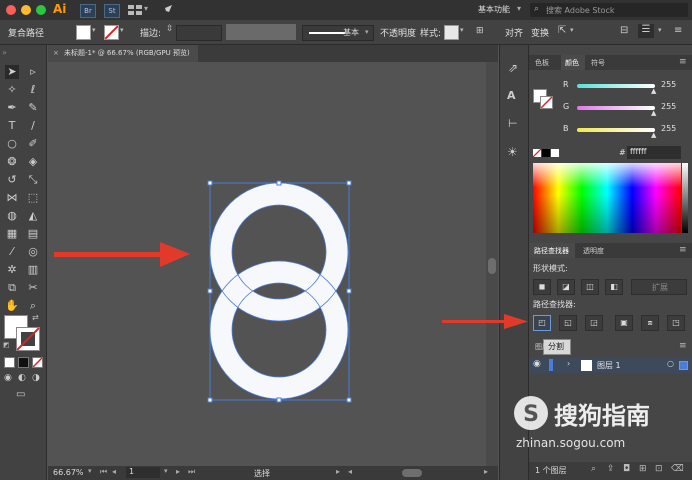 This screenshot has width=692, height=480. Describe the element at coordinates (546, 153) in the screenshot. I see `black-color-chip` at that location.